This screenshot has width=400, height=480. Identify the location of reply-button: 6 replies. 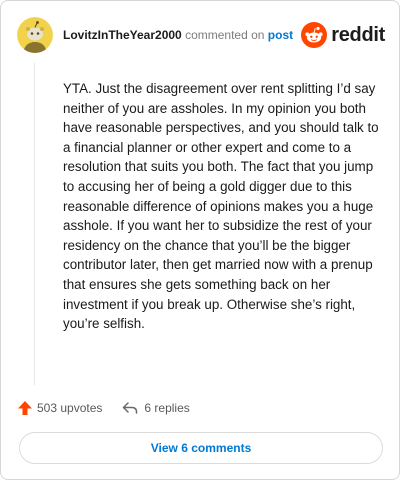
(156, 408).